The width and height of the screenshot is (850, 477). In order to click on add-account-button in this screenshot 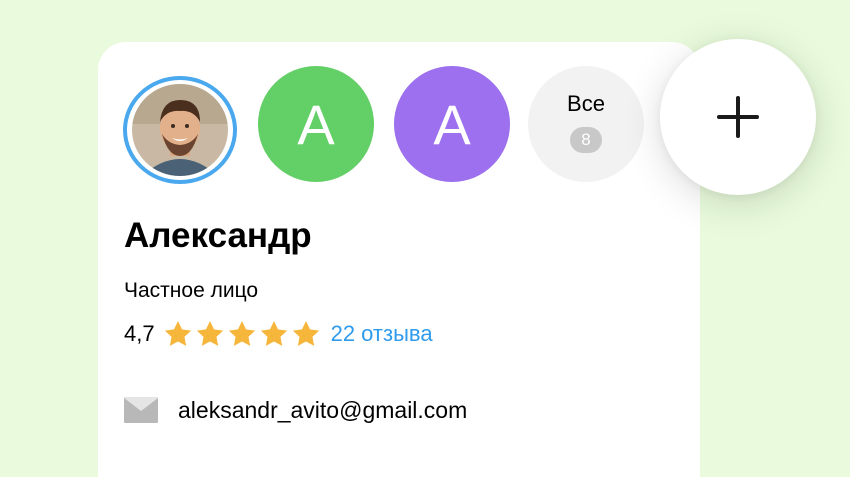, I will do `click(738, 117)`.